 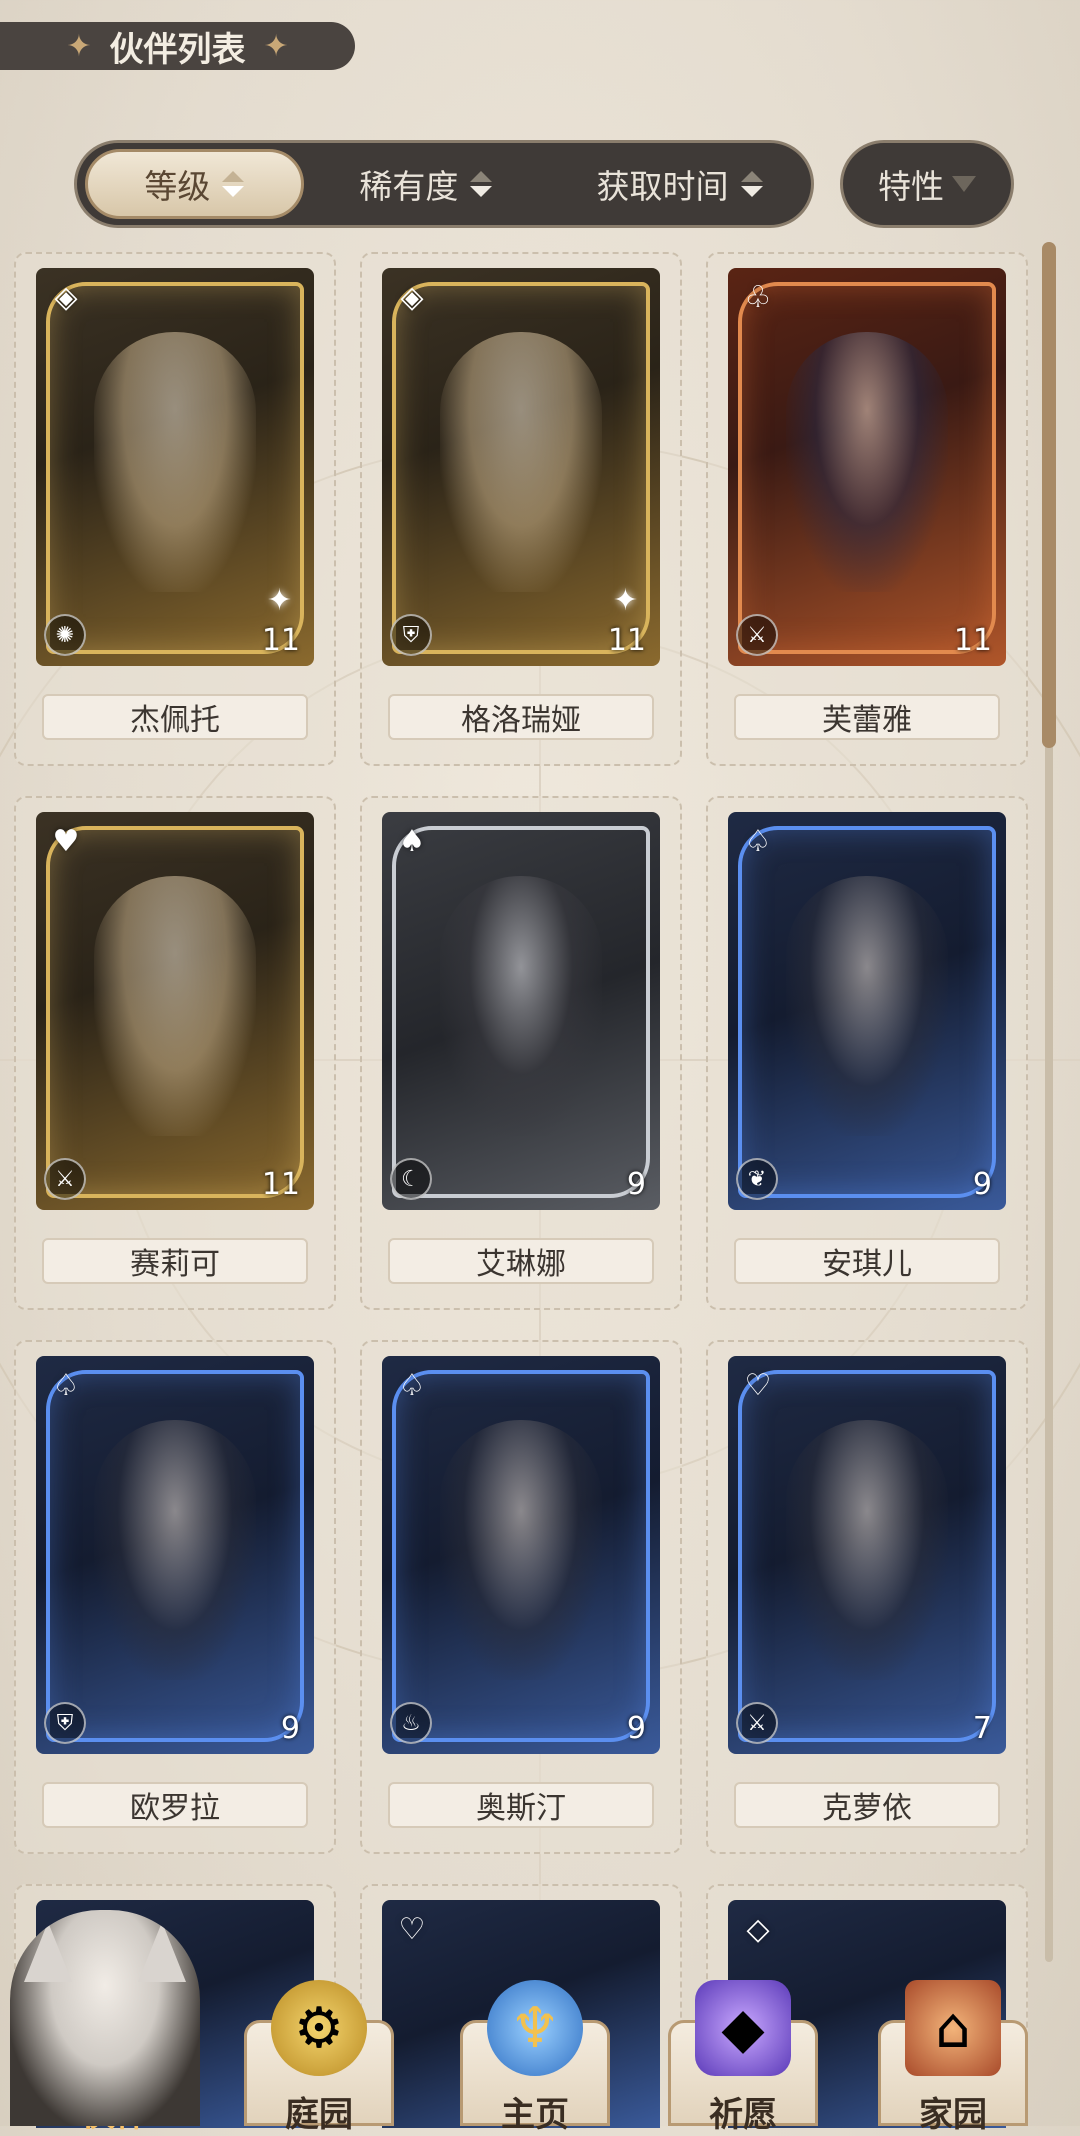 I want to click on sort-bar: 等级 稀有度 获取时间, so click(x=444, y=184).